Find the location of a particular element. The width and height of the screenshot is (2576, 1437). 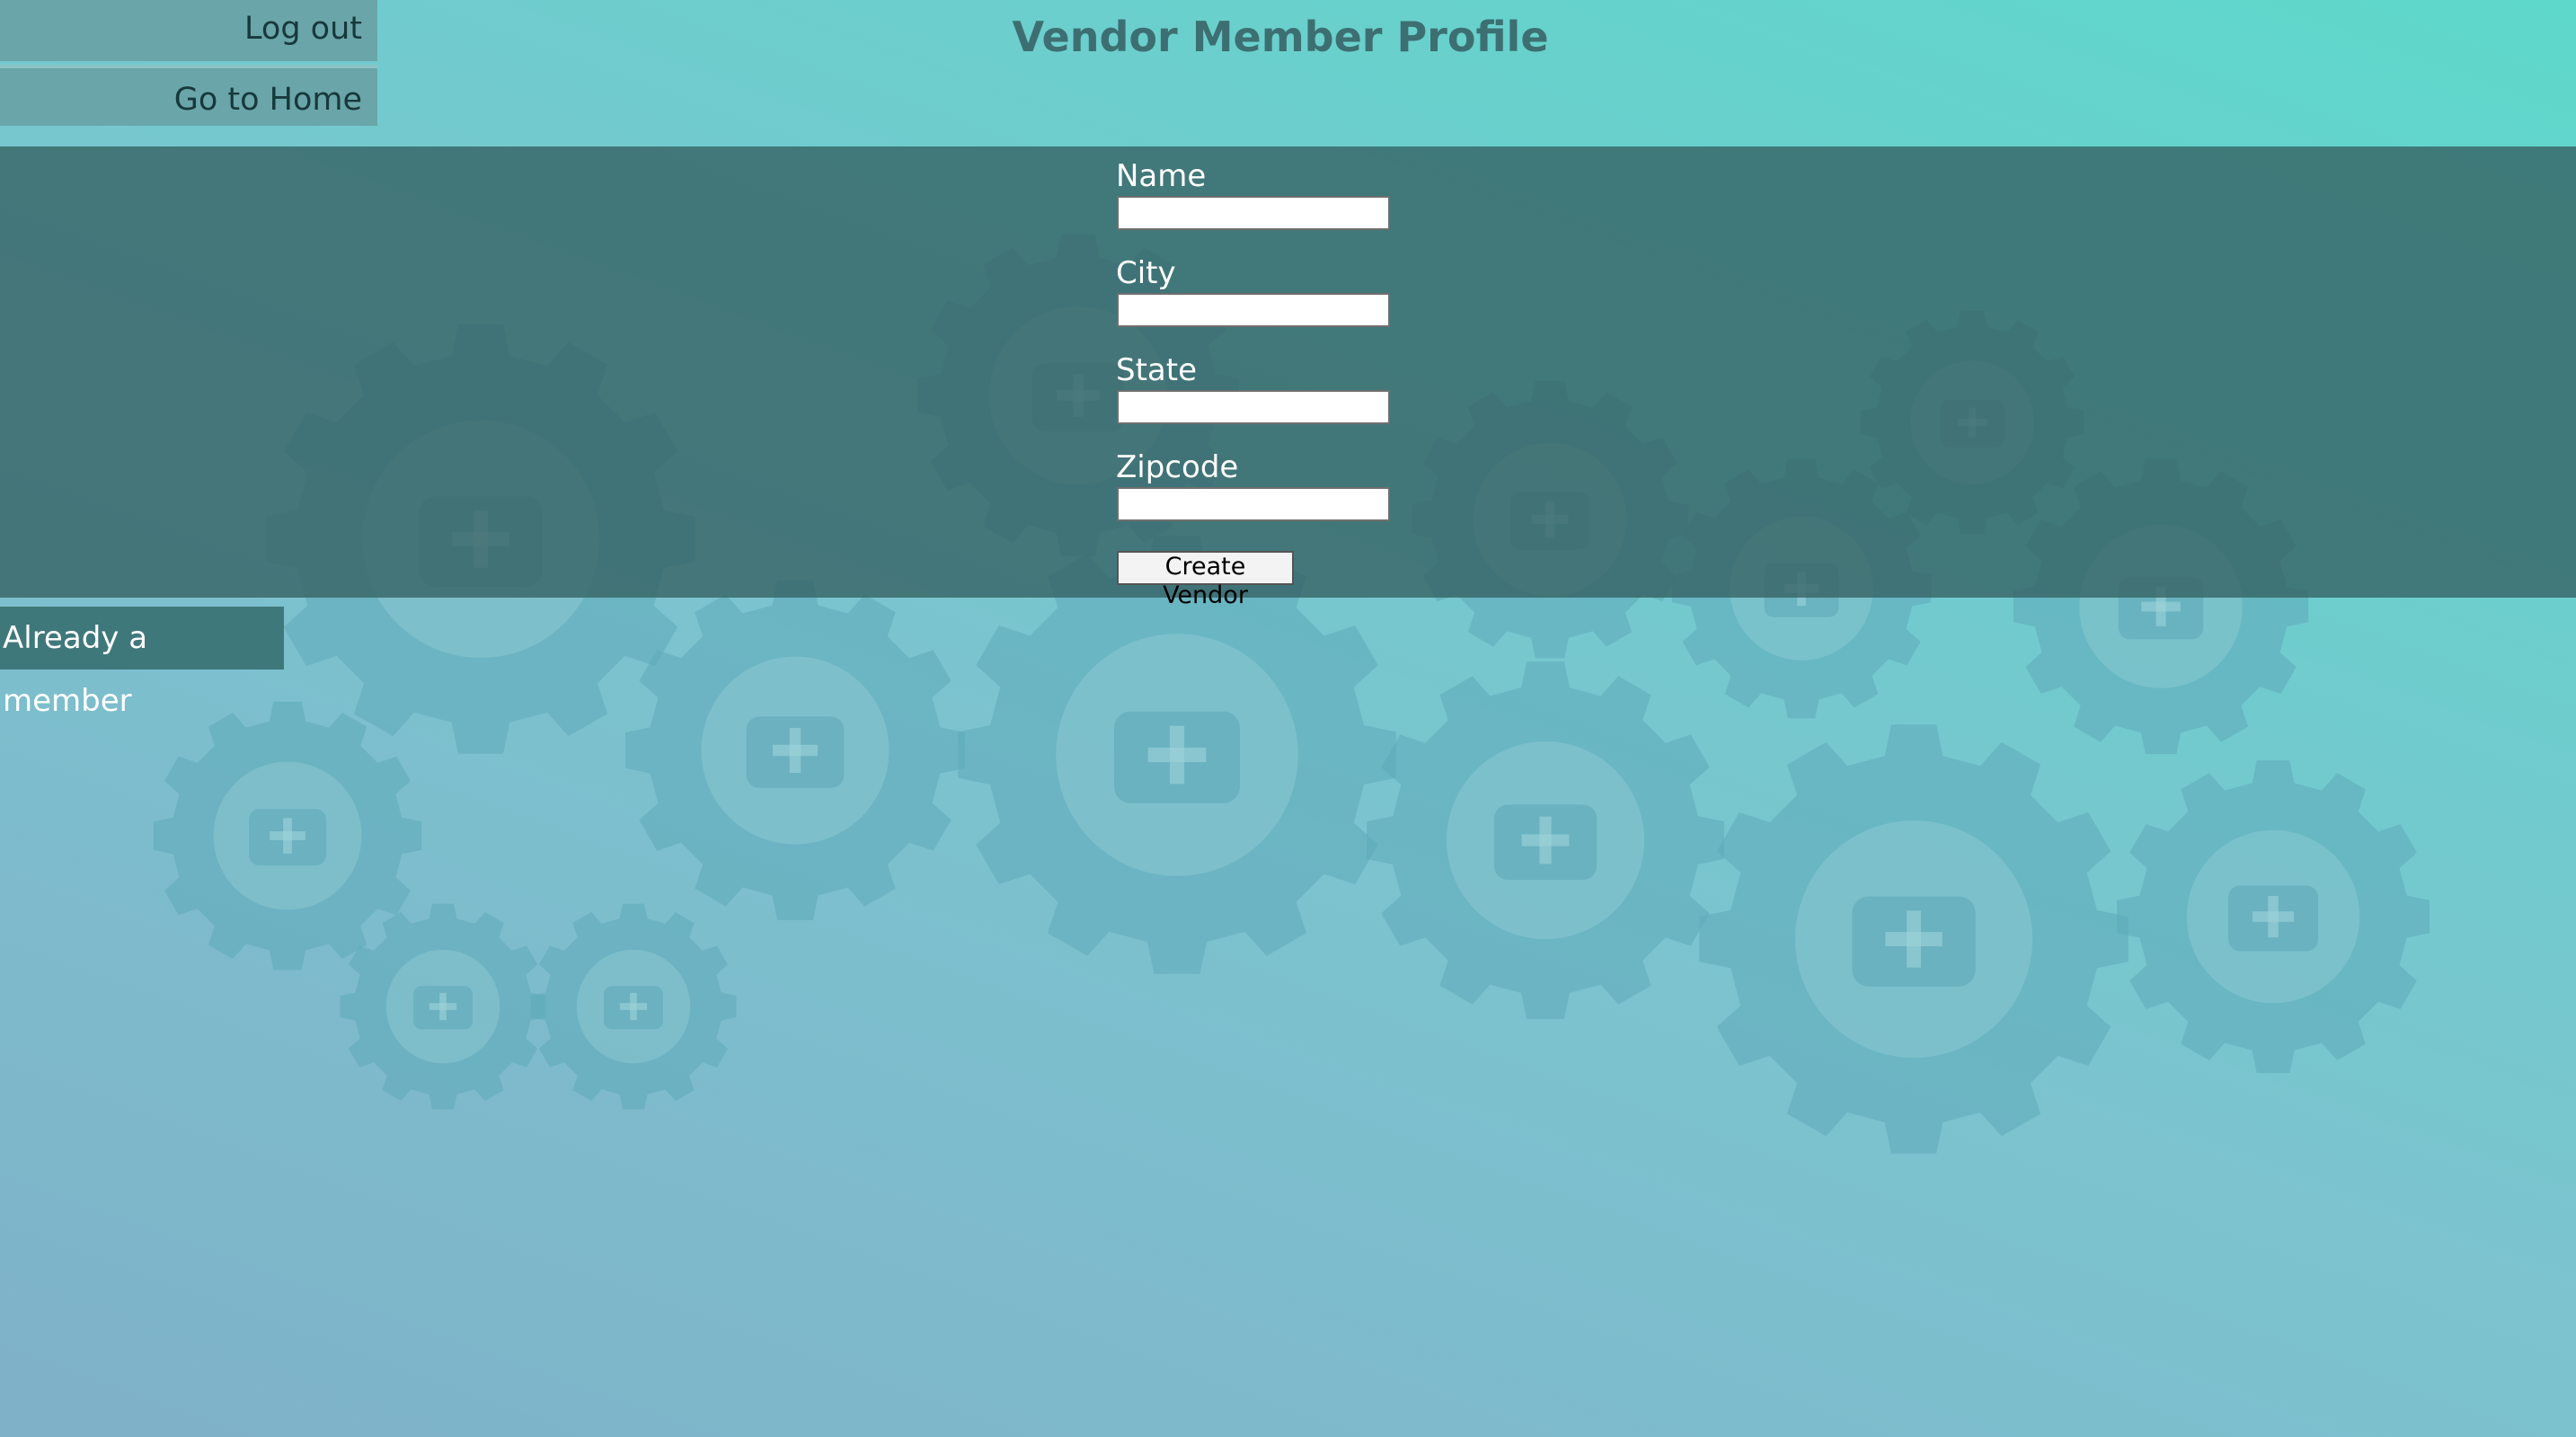

tooth-icon is located at coordinates (287, 837).